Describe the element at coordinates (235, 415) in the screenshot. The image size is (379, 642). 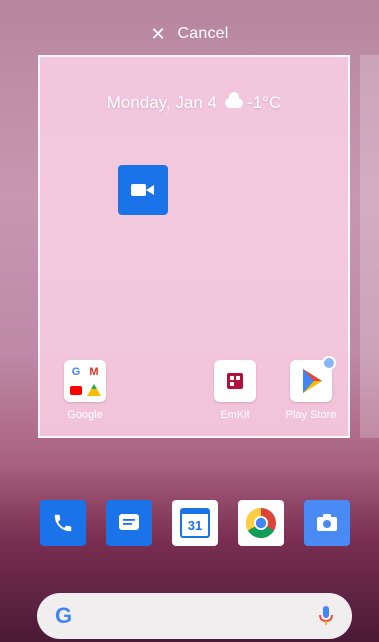
I see `emkit-label: EmKit` at that location.